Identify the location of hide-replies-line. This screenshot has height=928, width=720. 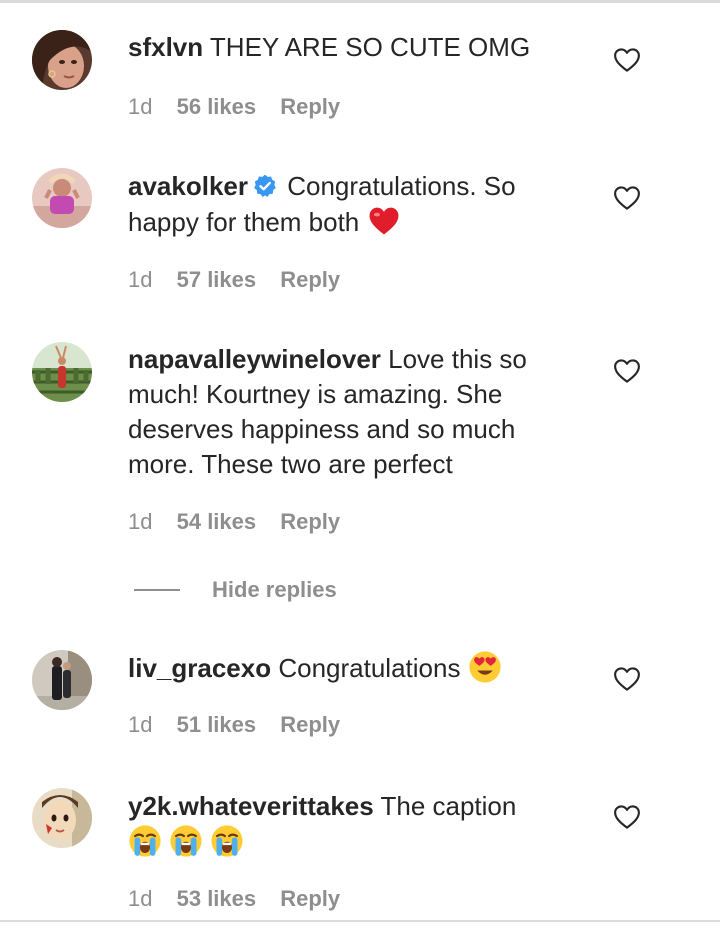
(157, 590).